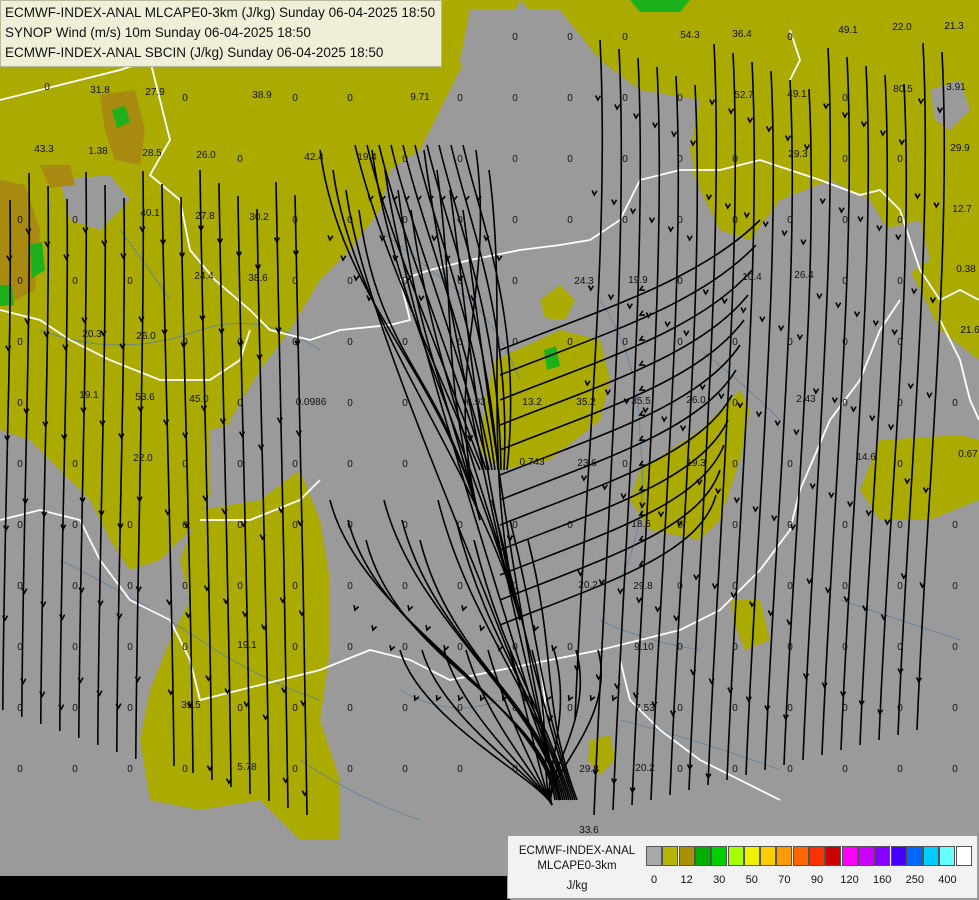 Image resolution: width=979 pixels, height=900 pixels. I want to click on cape-value-label: 0.0986, so click(311, 402).